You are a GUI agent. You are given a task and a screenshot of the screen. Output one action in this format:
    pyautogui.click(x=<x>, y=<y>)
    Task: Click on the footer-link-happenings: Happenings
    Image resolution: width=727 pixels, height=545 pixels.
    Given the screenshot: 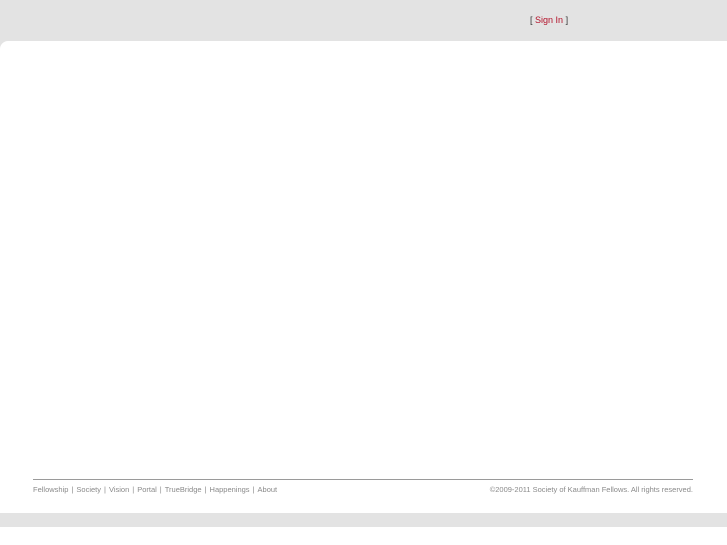 What is the action you would take?
    pyautogui.click(x=230, y=489)
    